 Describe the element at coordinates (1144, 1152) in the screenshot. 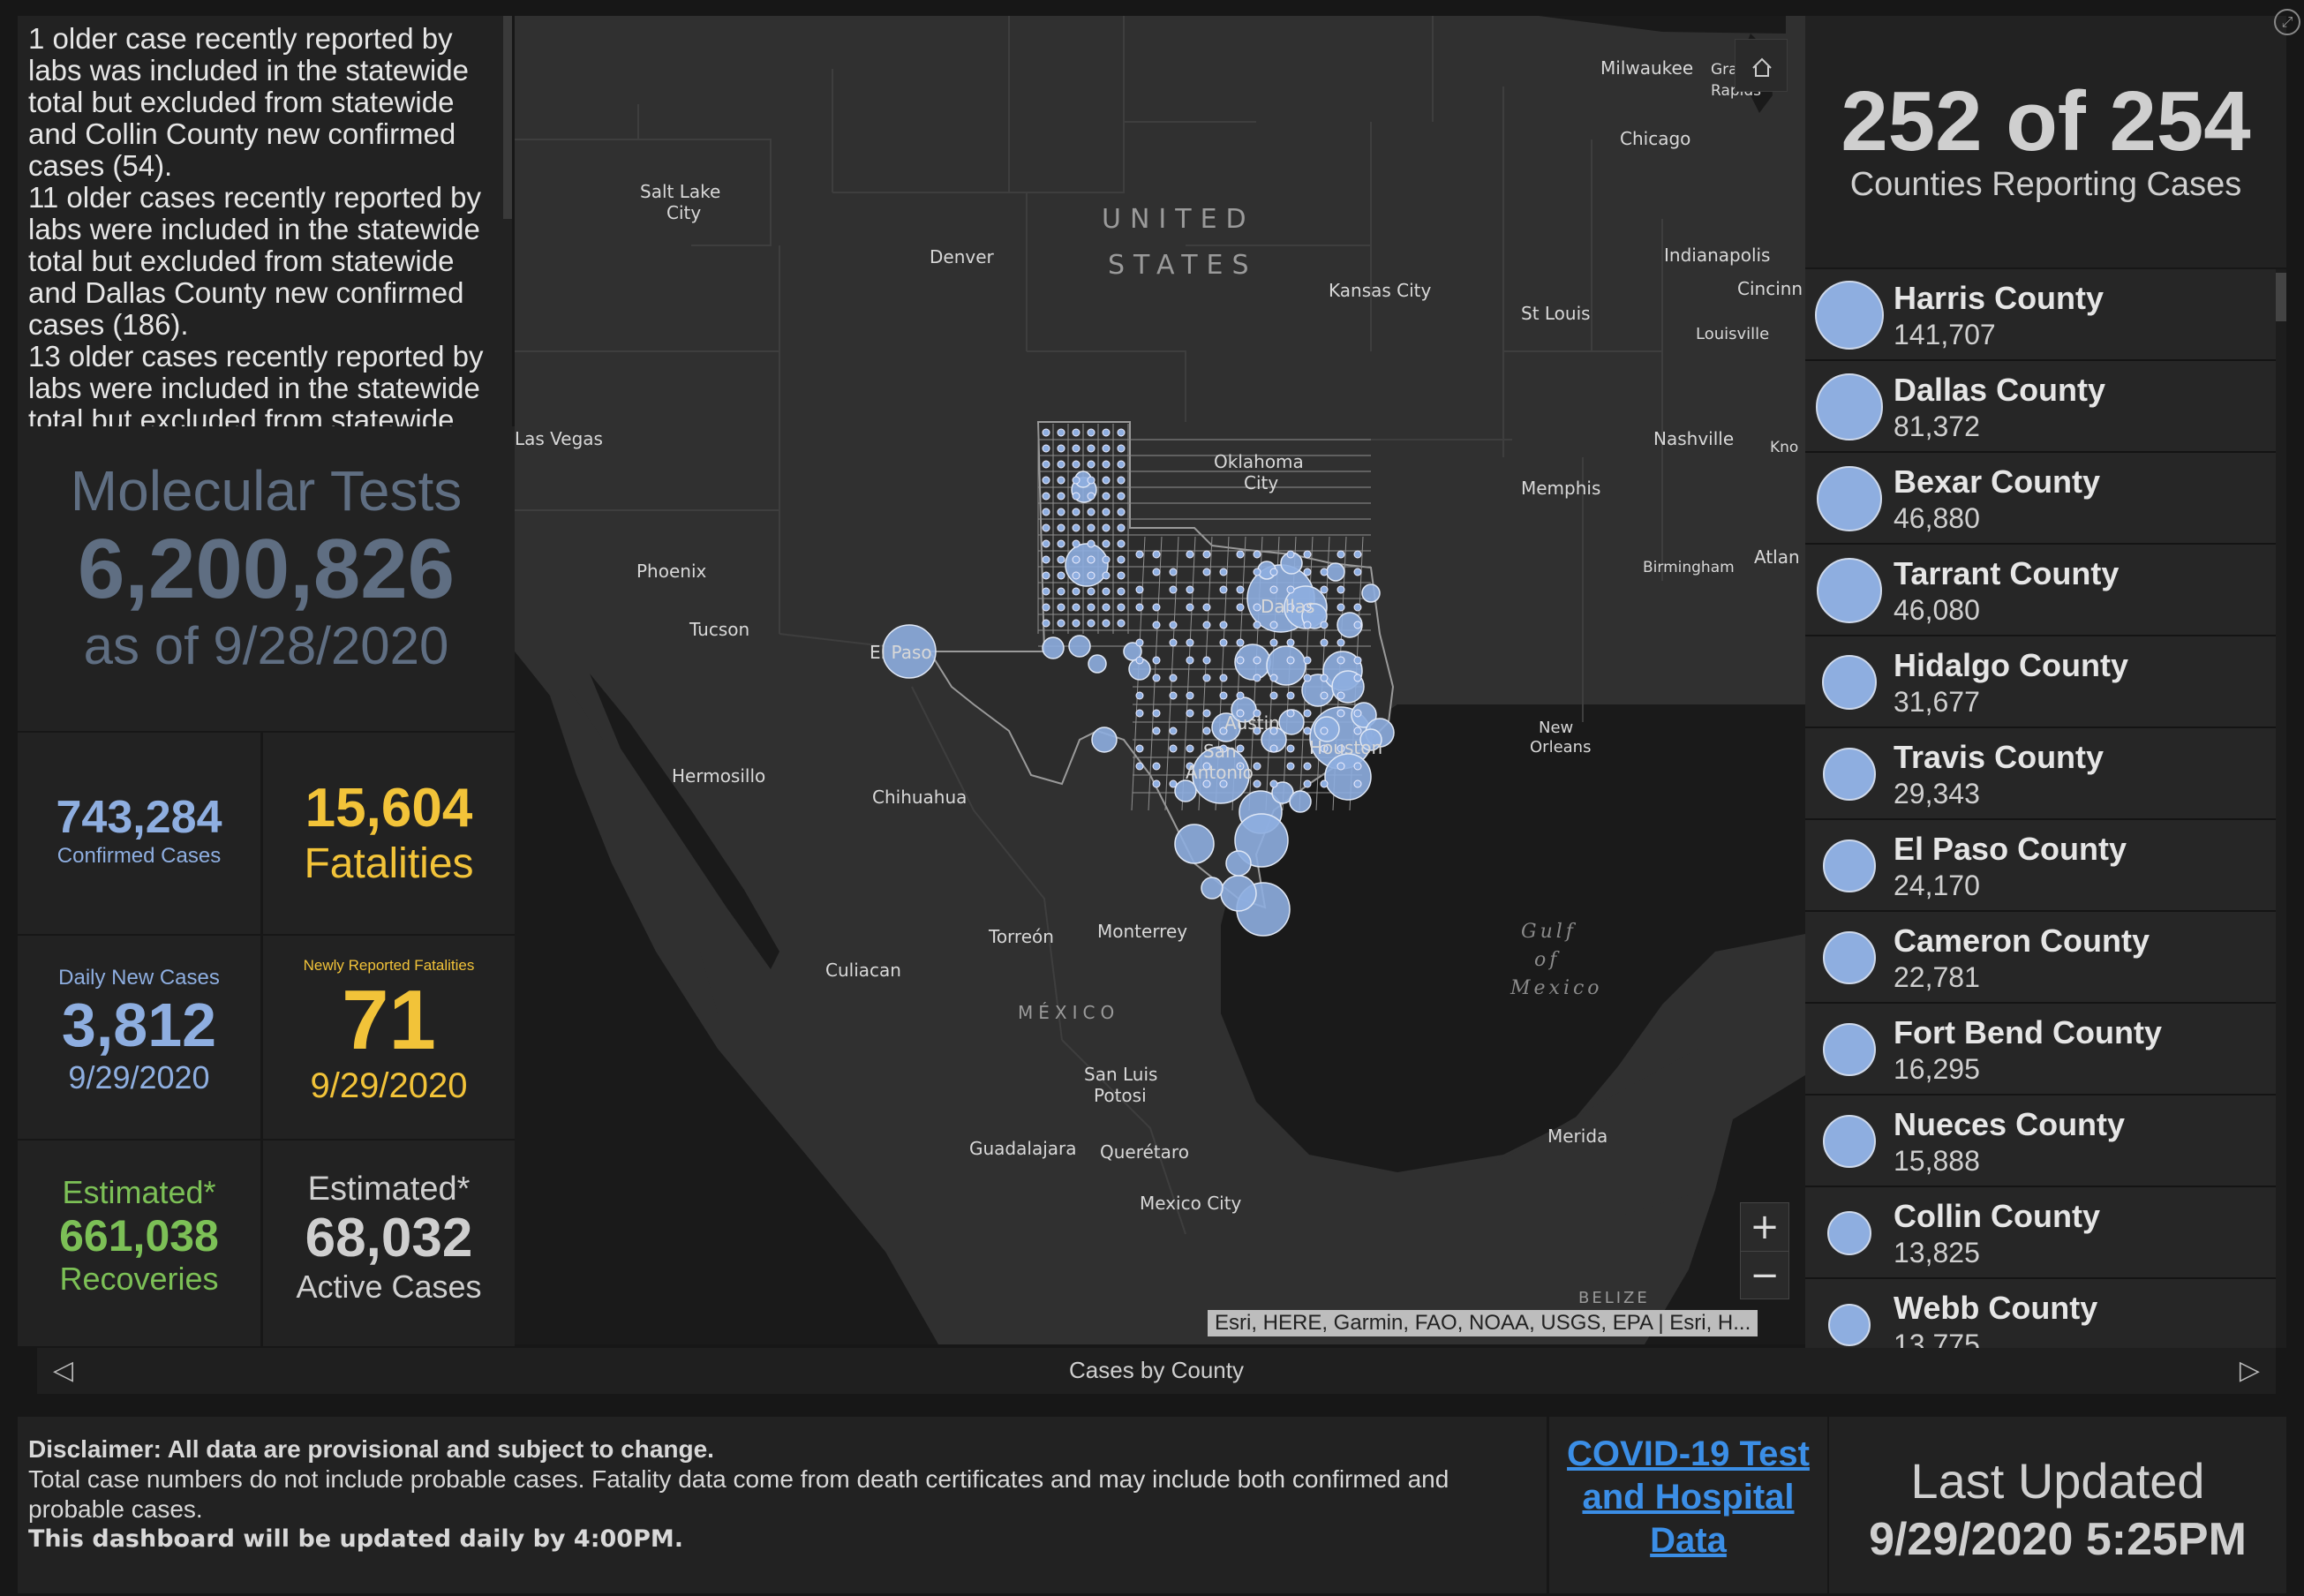

I see `city-label-queretaro: Querétaro` at that location.